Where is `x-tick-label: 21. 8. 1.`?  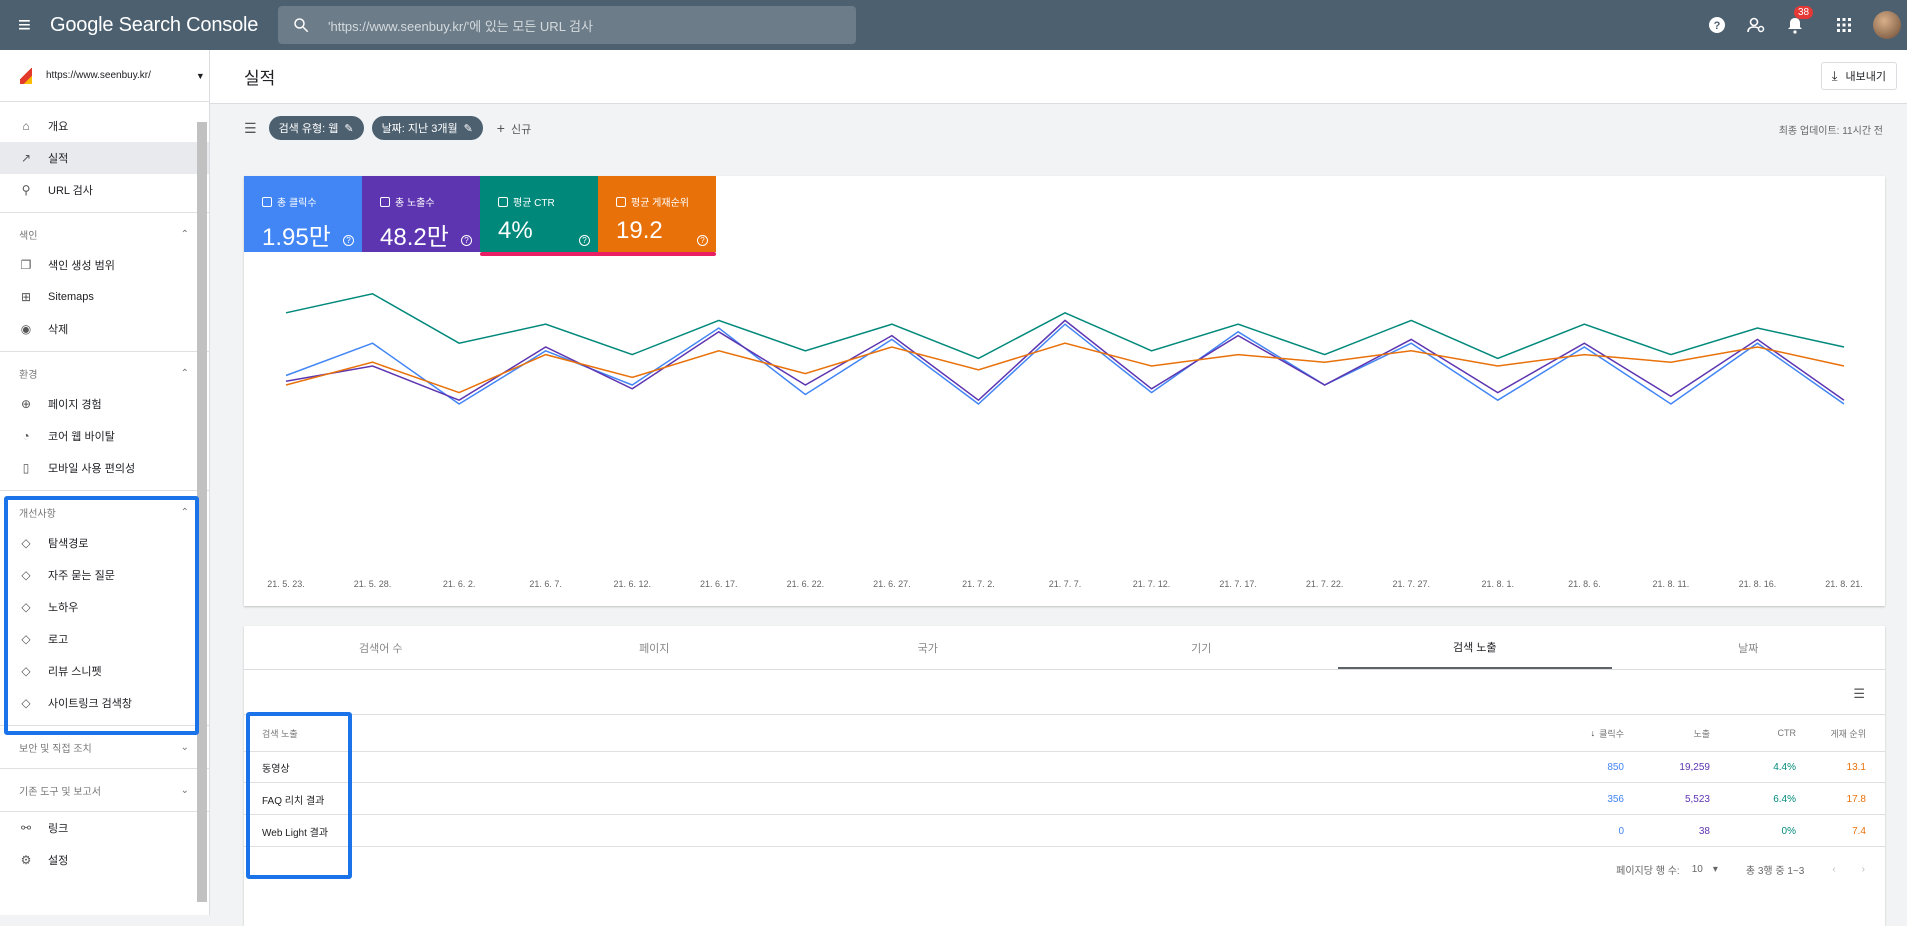 x-tick-label: 21. 8. 1. is located at coordinates (1498, 584).